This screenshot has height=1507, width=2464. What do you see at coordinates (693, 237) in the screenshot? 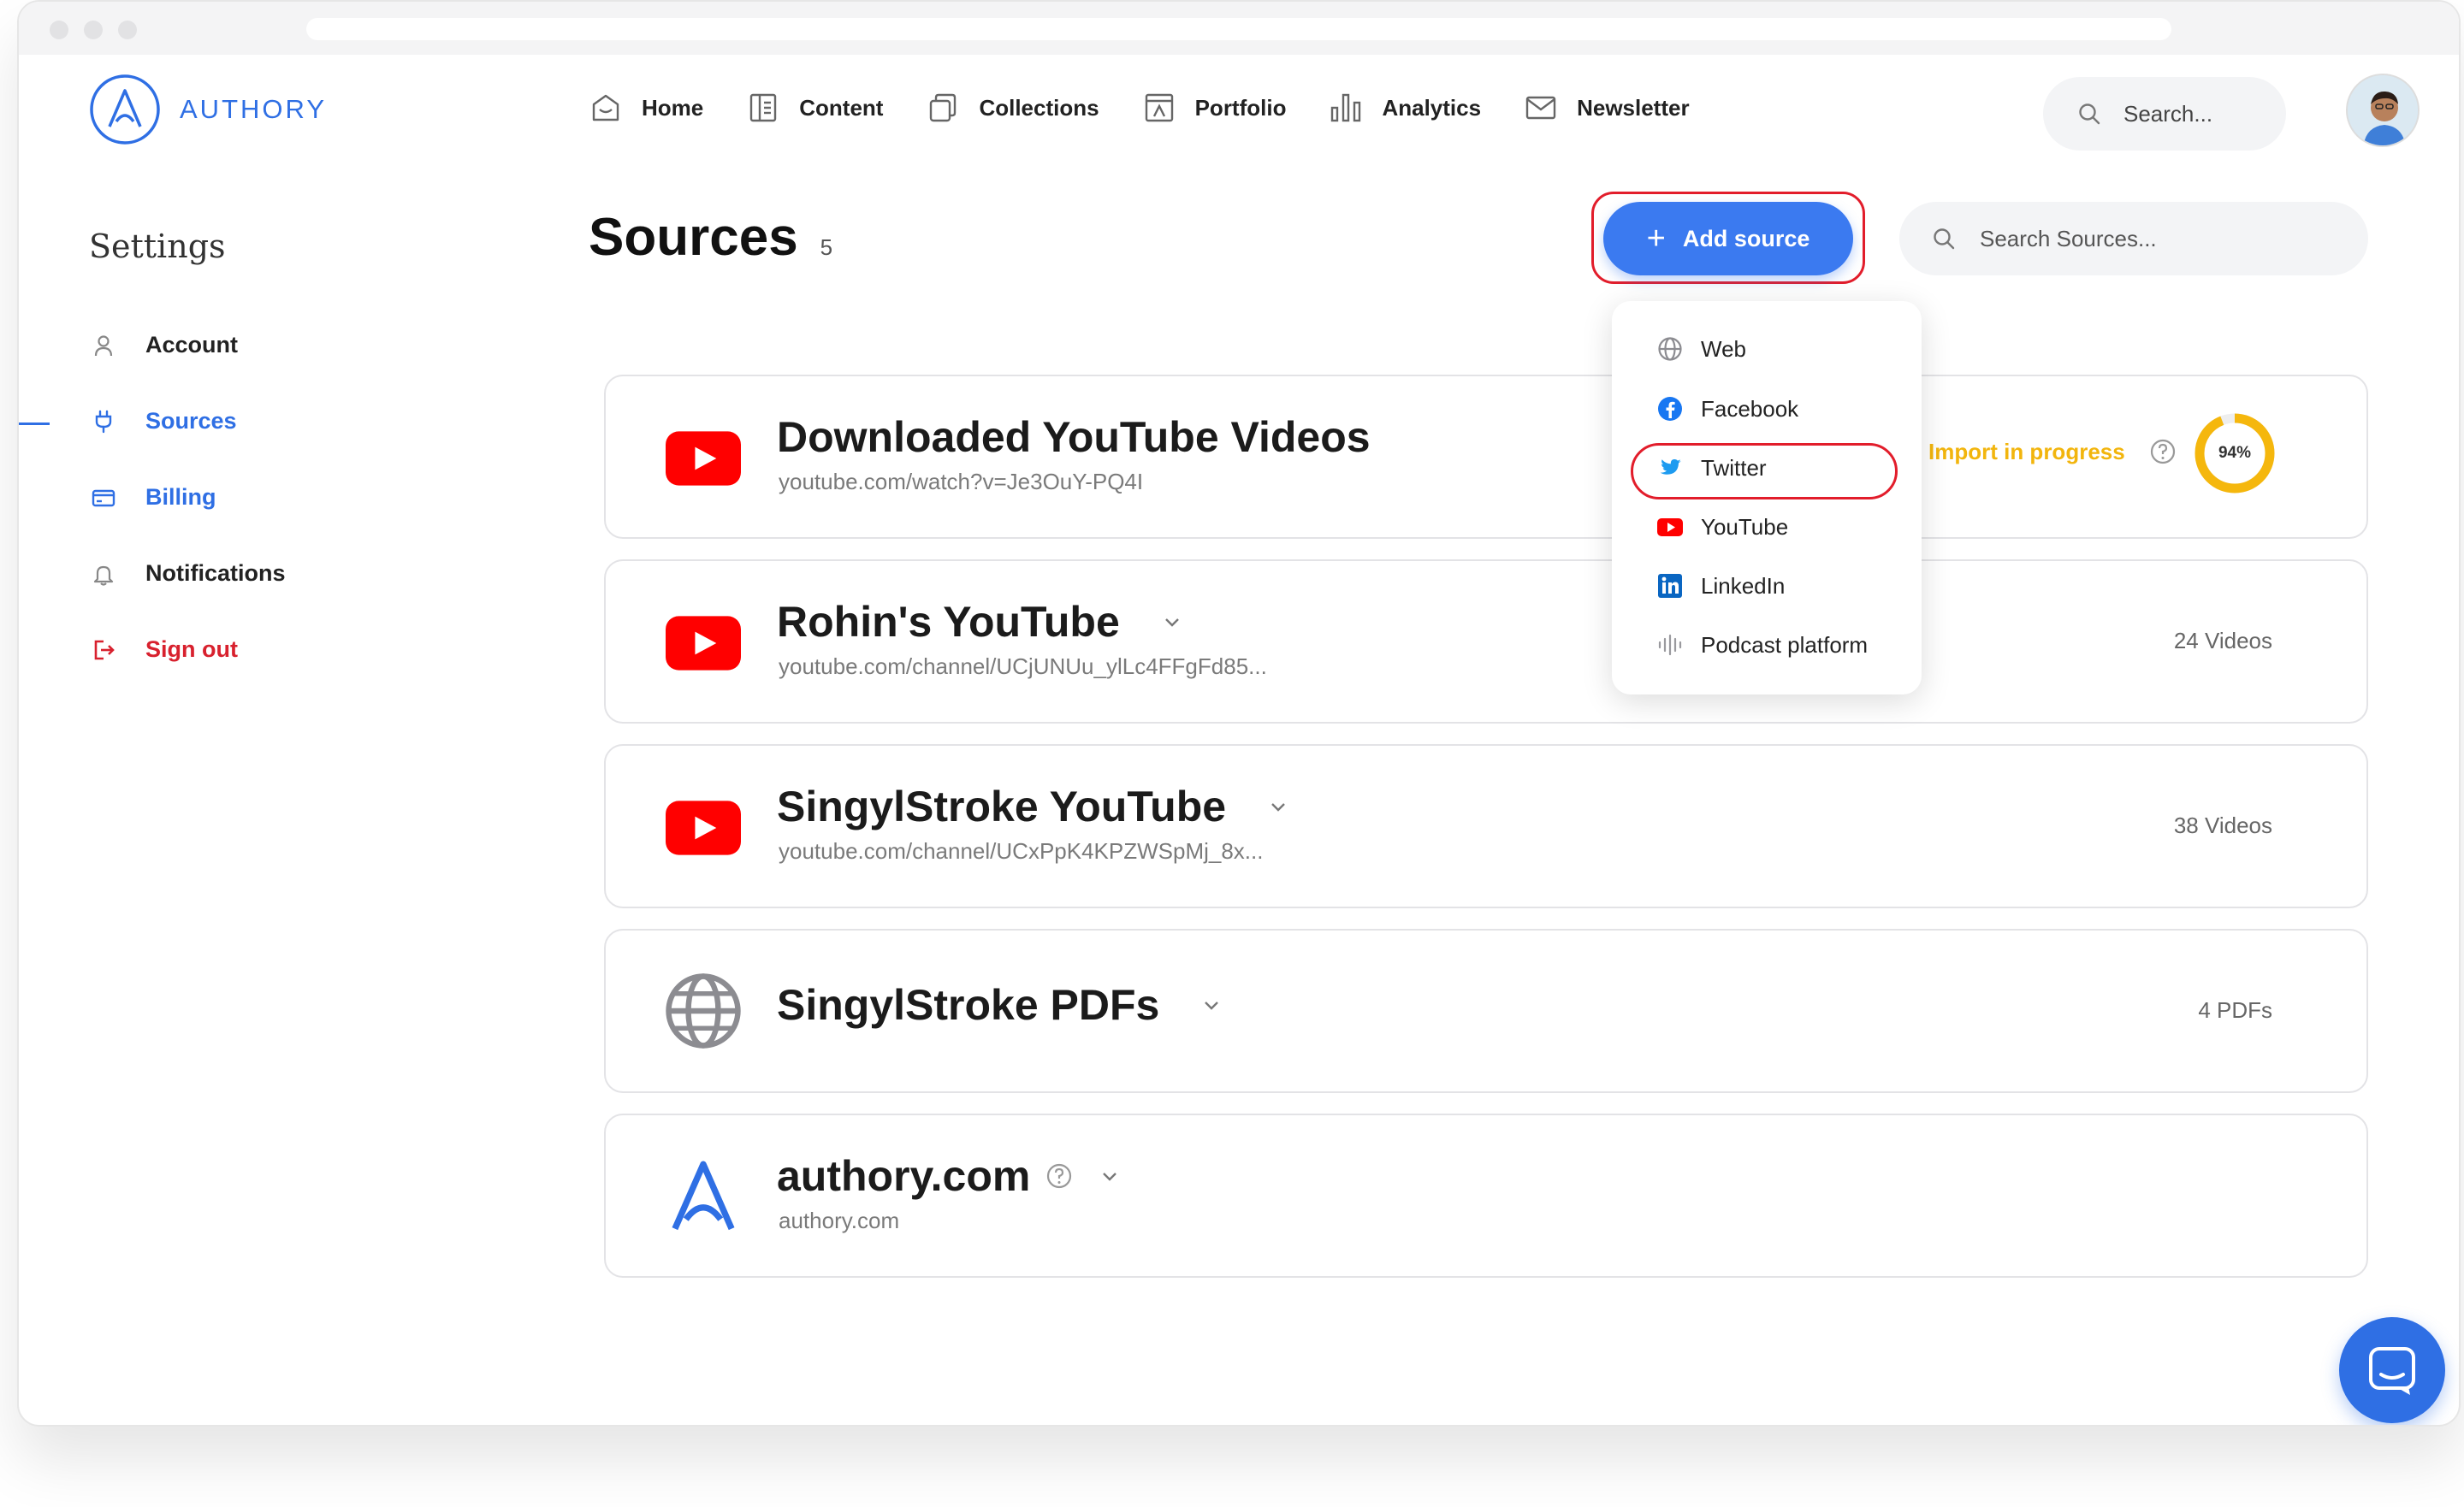
I see `page-title-text: Sources` at bounding box center [693, 237].